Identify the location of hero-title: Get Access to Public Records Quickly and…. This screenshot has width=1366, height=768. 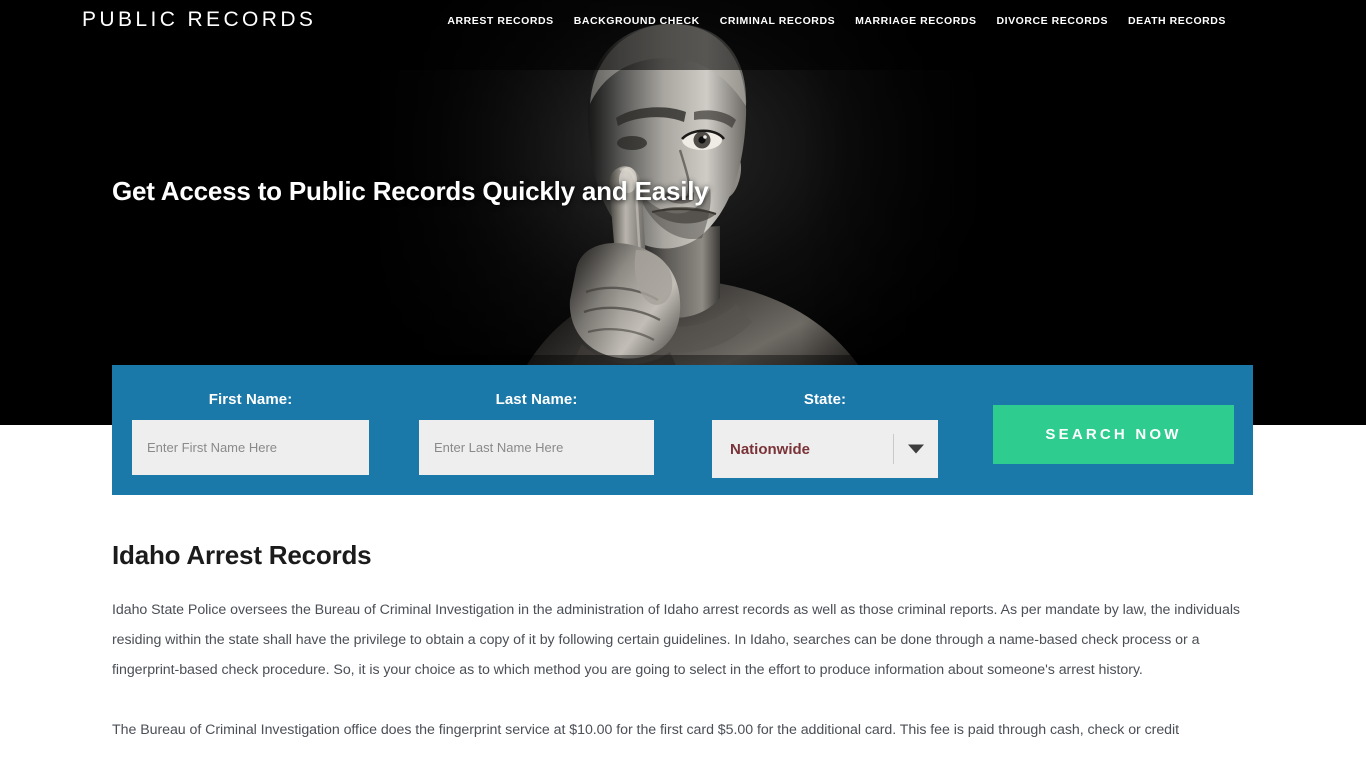
(410, 191).